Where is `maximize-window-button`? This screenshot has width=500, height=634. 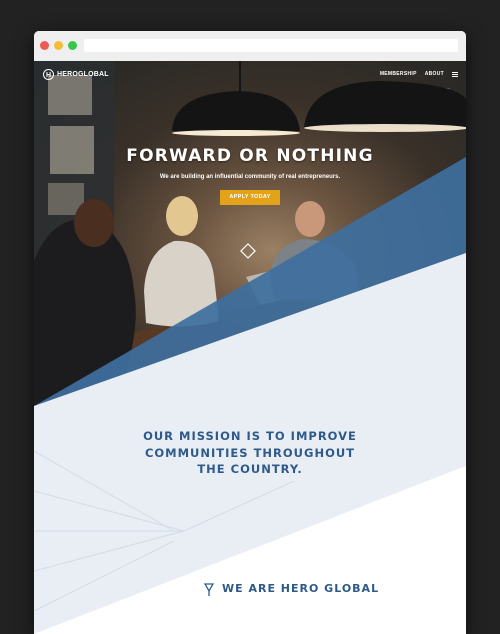
maximize-window-button is located at coordinates (72, 45).